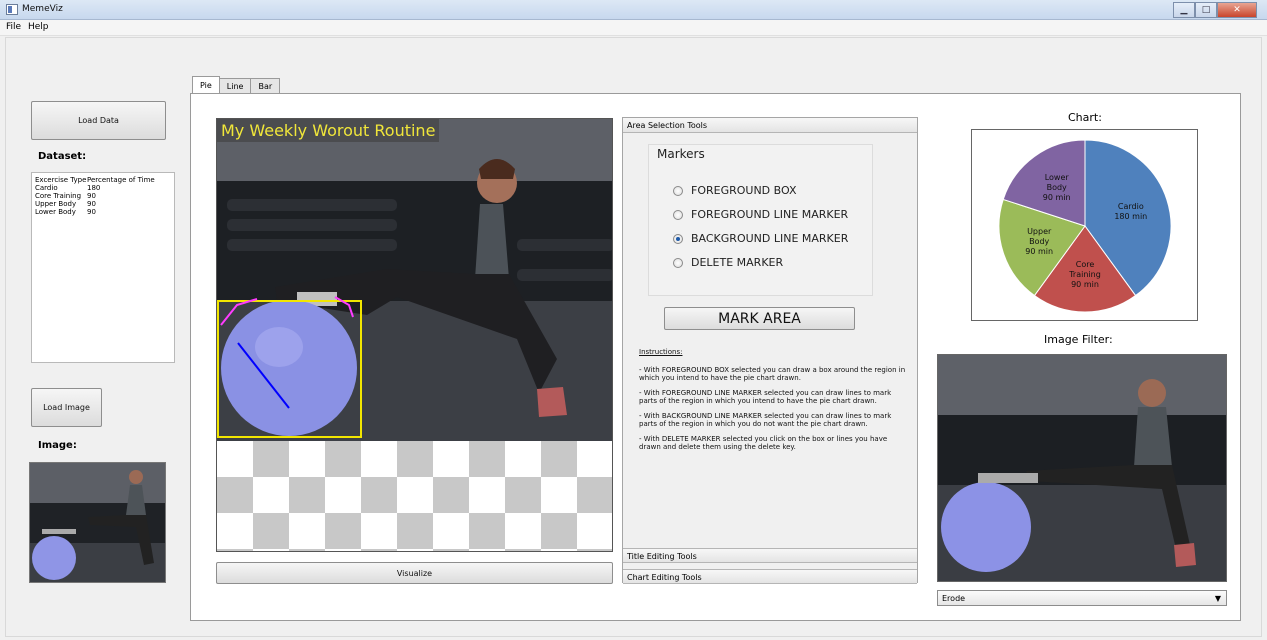 This screenshot has width=1267, height=640. I want to click on maximize-button: □, so click(1206, 10).